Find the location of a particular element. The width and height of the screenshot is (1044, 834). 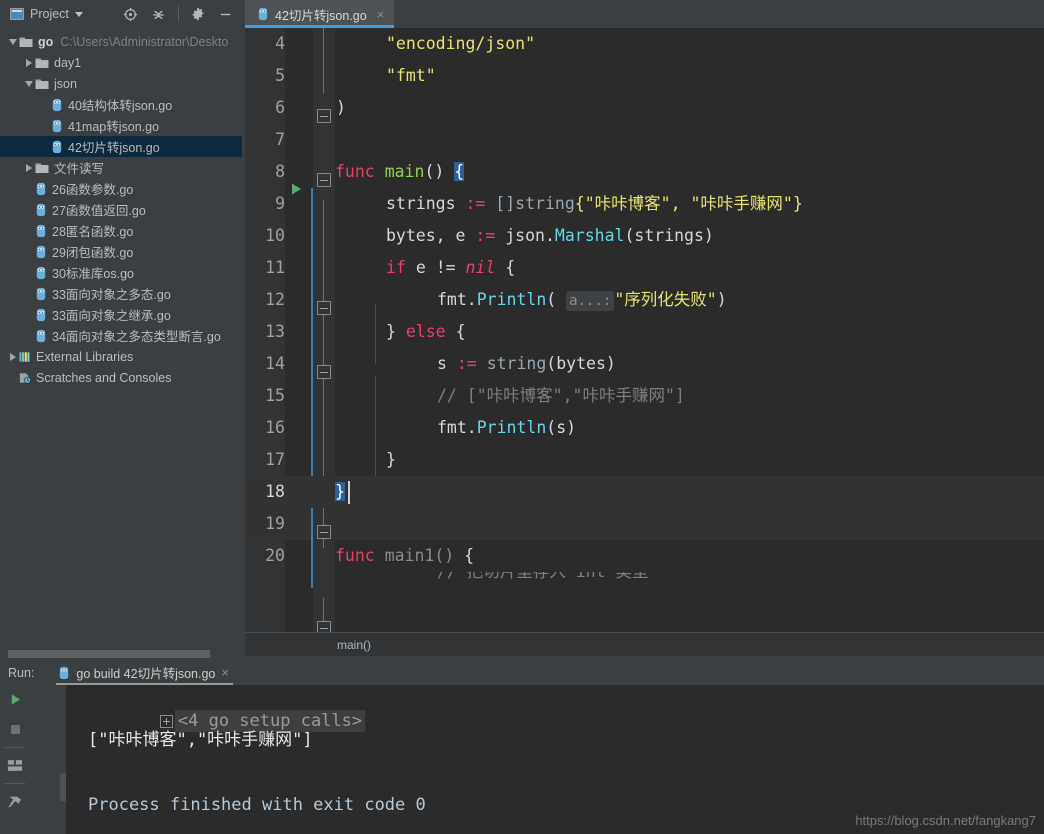

project-tool-window-button: Project is located at coordinates (45, 14).